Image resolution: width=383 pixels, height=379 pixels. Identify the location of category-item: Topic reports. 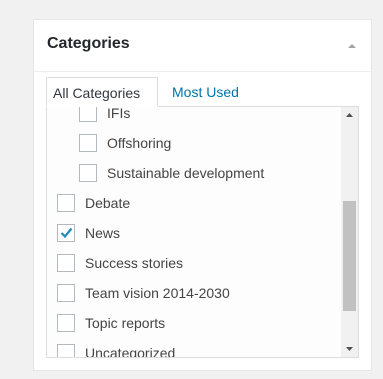
(111, 323).